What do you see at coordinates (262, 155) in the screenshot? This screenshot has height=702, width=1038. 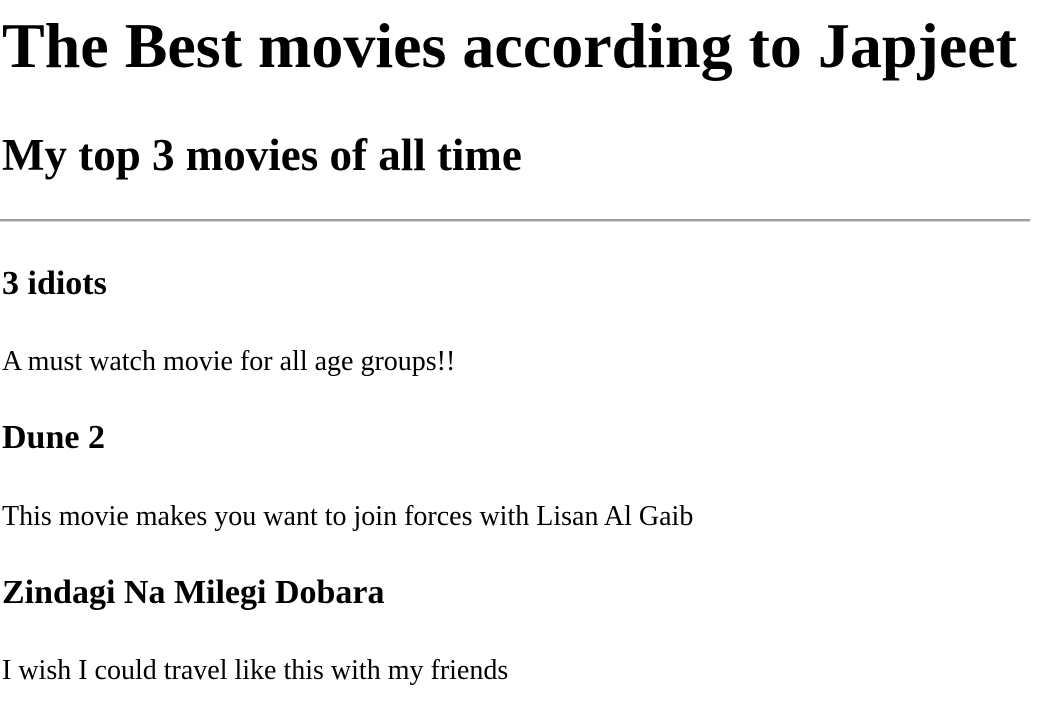 I see `page-subtitle: My top 3 movies of all time` at bounding box center [262, 155].